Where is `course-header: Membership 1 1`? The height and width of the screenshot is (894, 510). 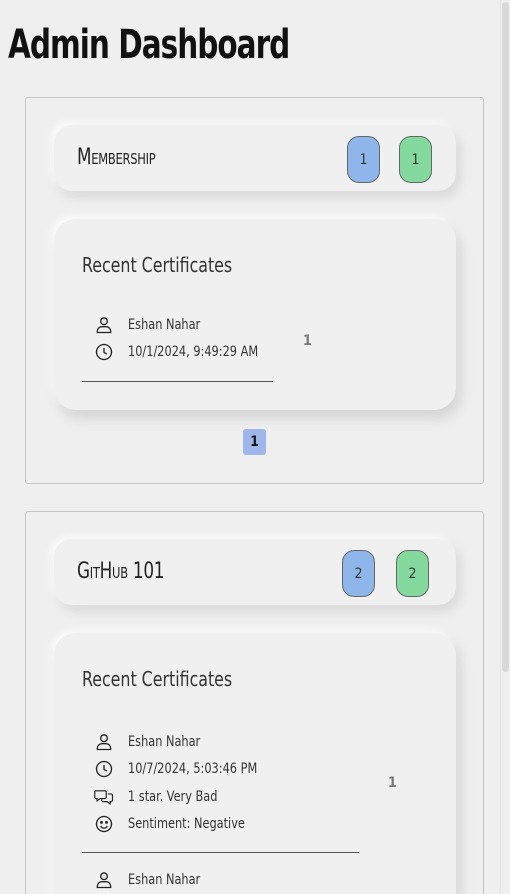 course-header: Membership 1 1 is located at coordinates (255, 158).